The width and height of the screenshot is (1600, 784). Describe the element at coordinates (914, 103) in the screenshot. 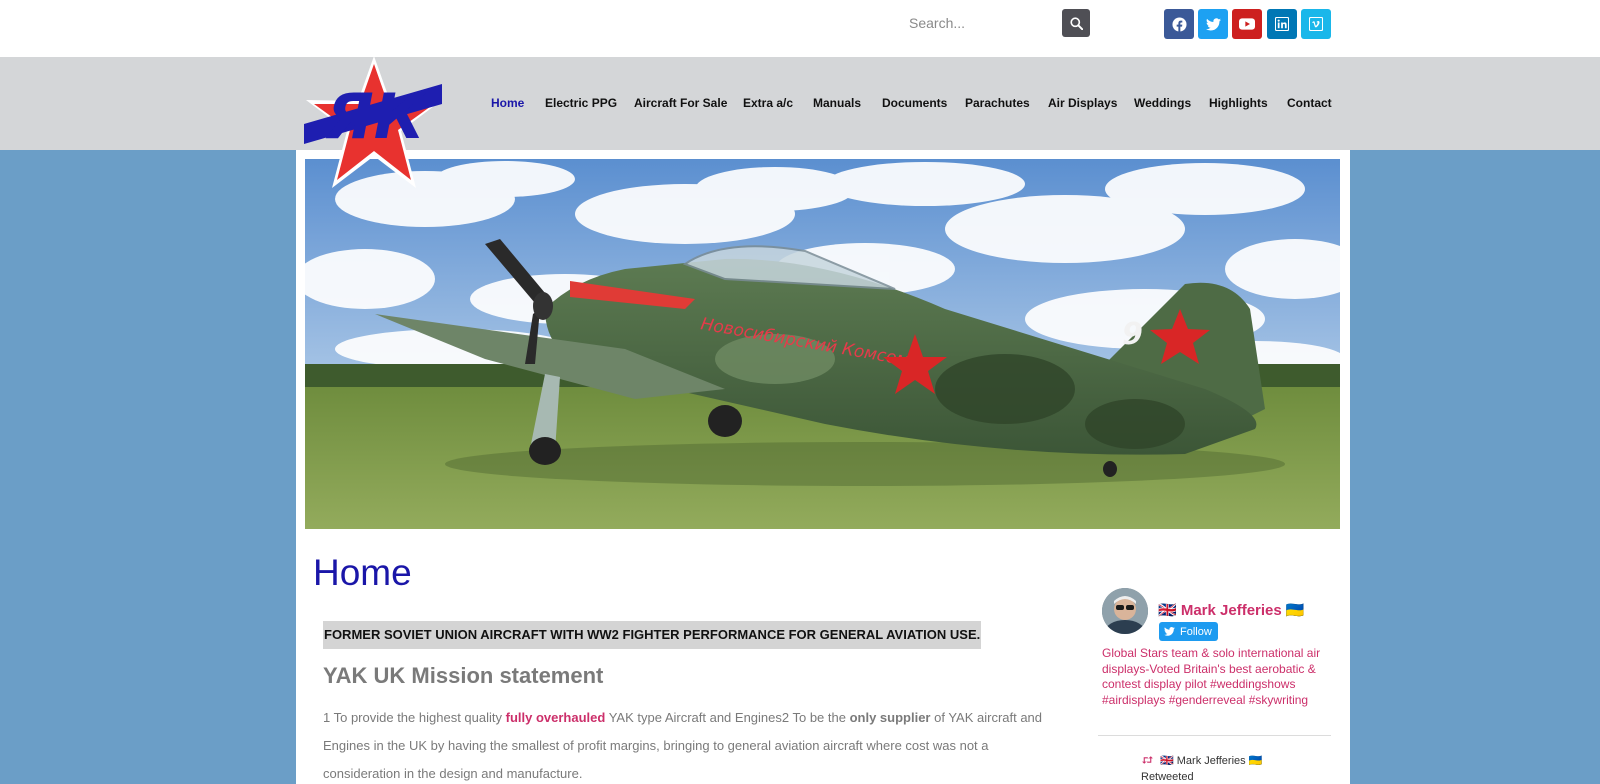

I see `nav-item-documents: Documents` at that location.